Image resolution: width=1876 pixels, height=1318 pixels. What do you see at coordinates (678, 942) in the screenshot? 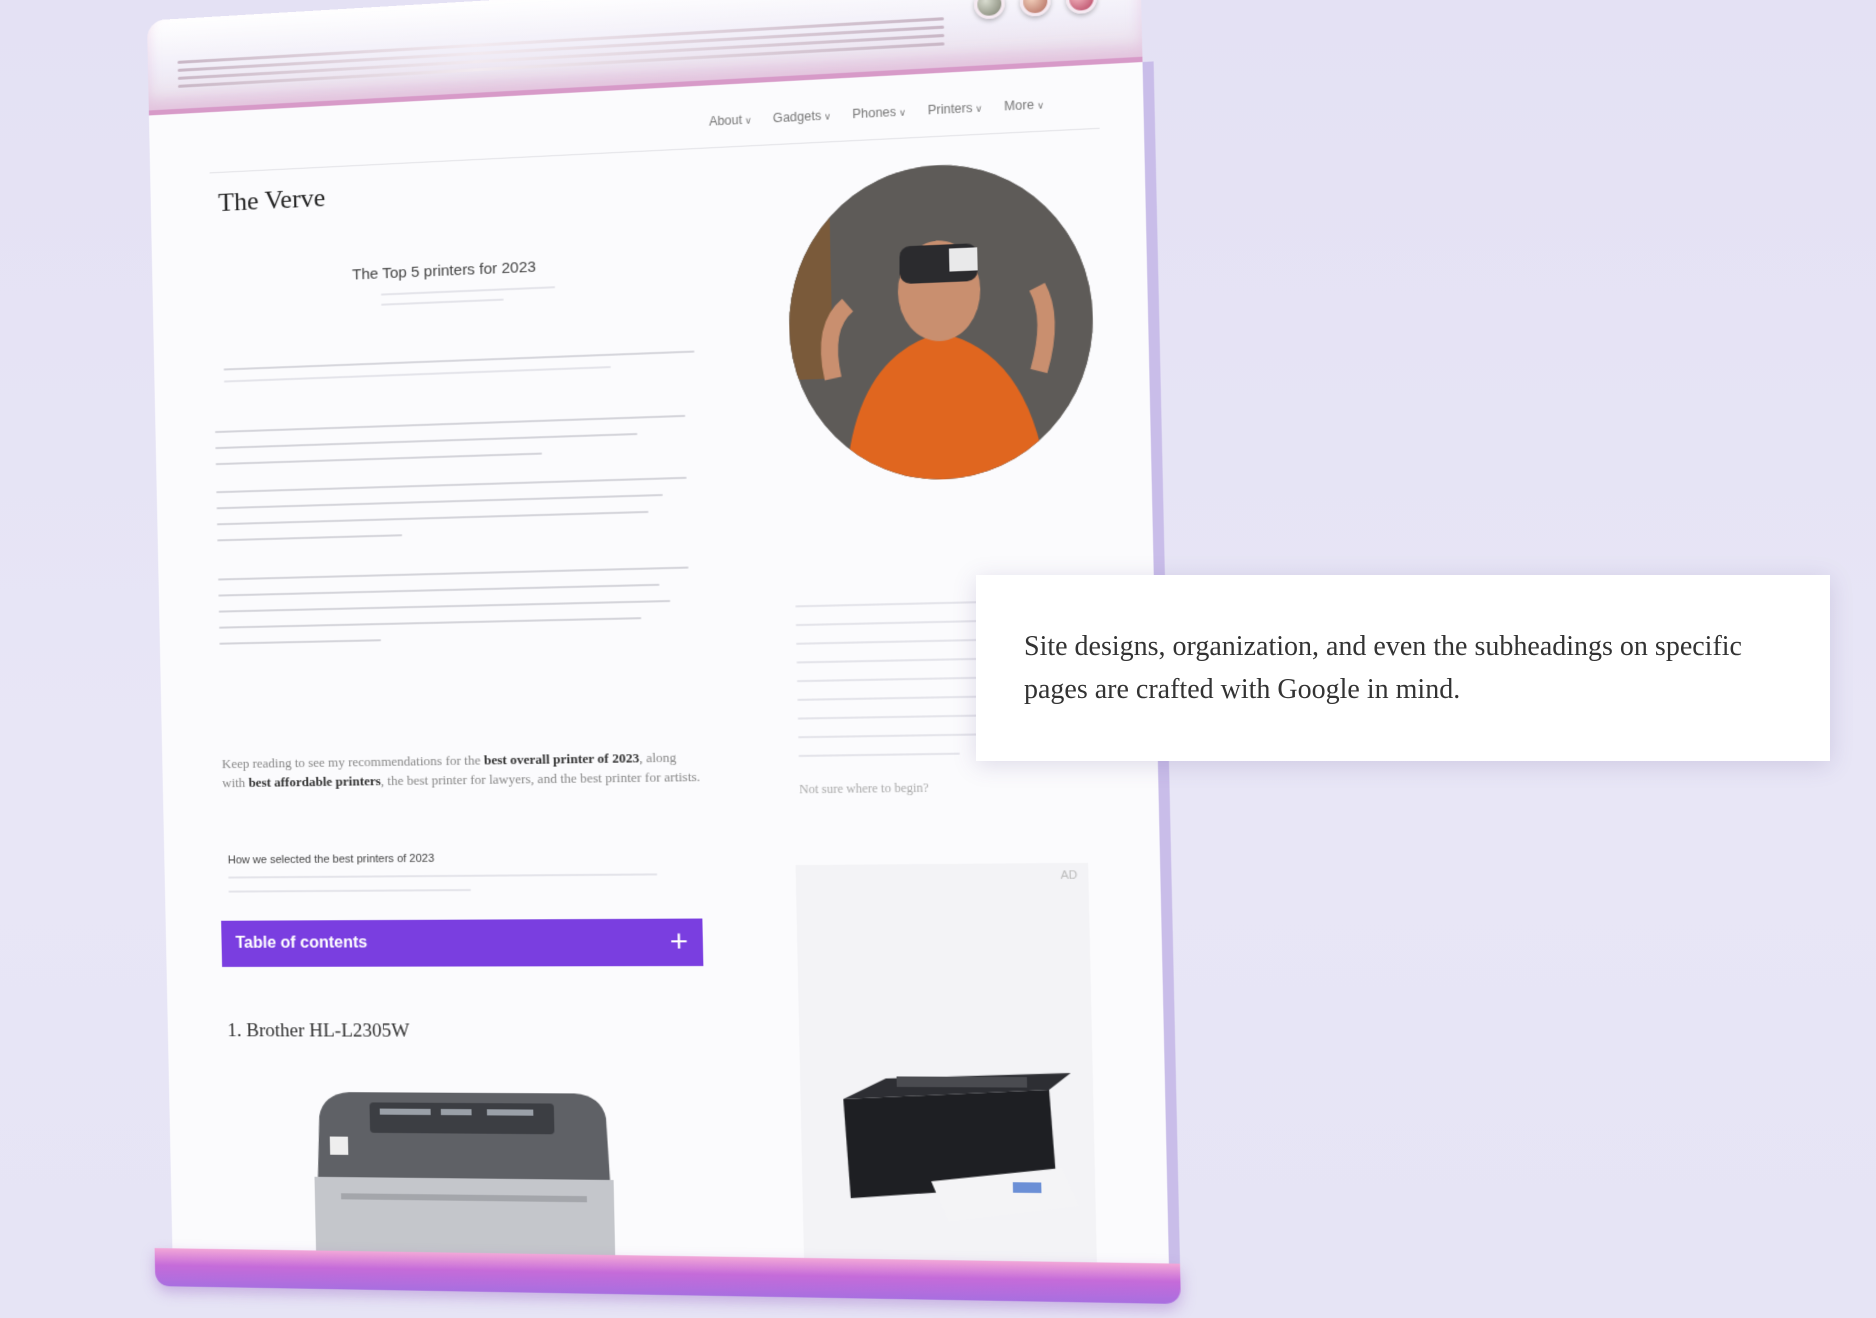
I see `plus-icon: +` at bounding box center [678, 942].